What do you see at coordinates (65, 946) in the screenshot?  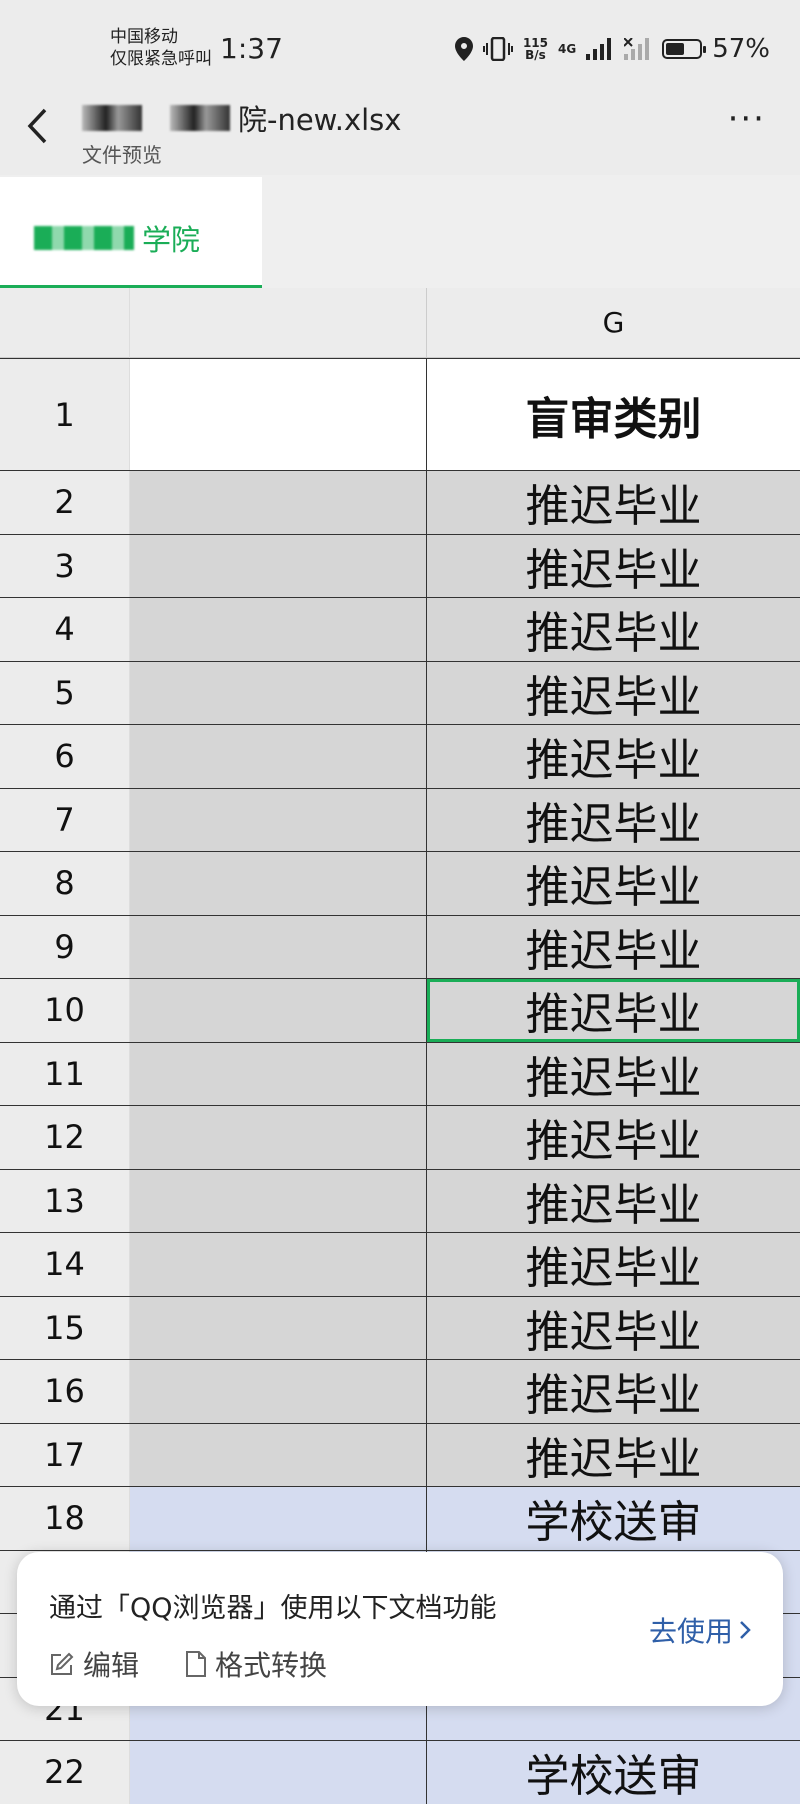 I see `row-number: 9` at bounding box center [65, 946].